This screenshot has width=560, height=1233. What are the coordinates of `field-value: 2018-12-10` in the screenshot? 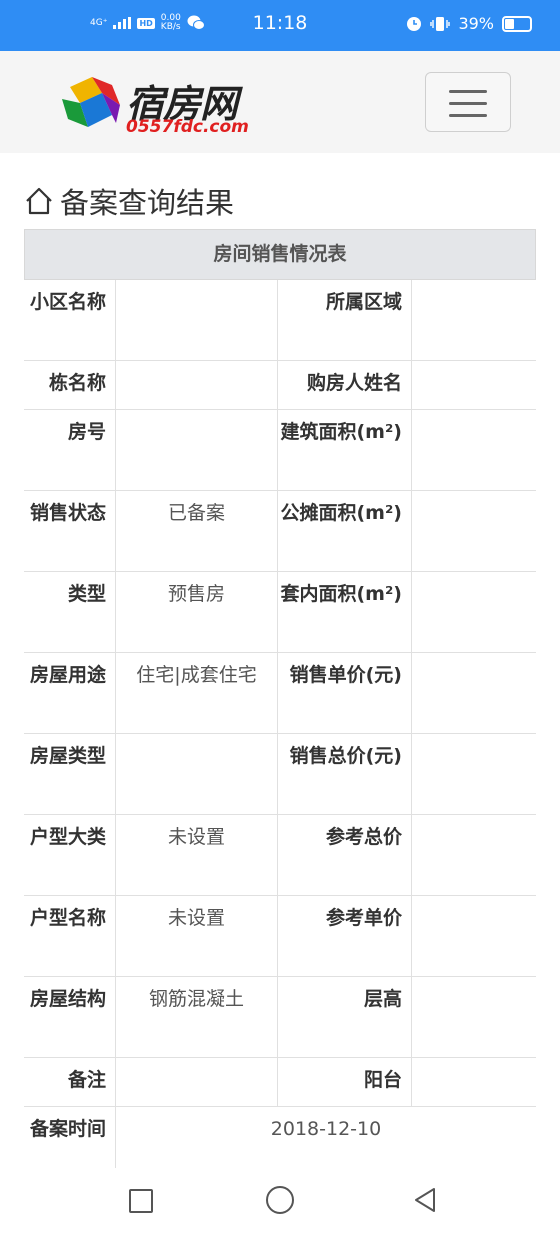 It's located at (326, 1129).